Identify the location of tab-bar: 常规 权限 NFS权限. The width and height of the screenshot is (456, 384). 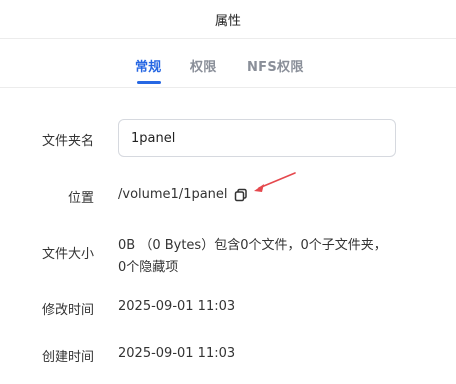
(228, 63).